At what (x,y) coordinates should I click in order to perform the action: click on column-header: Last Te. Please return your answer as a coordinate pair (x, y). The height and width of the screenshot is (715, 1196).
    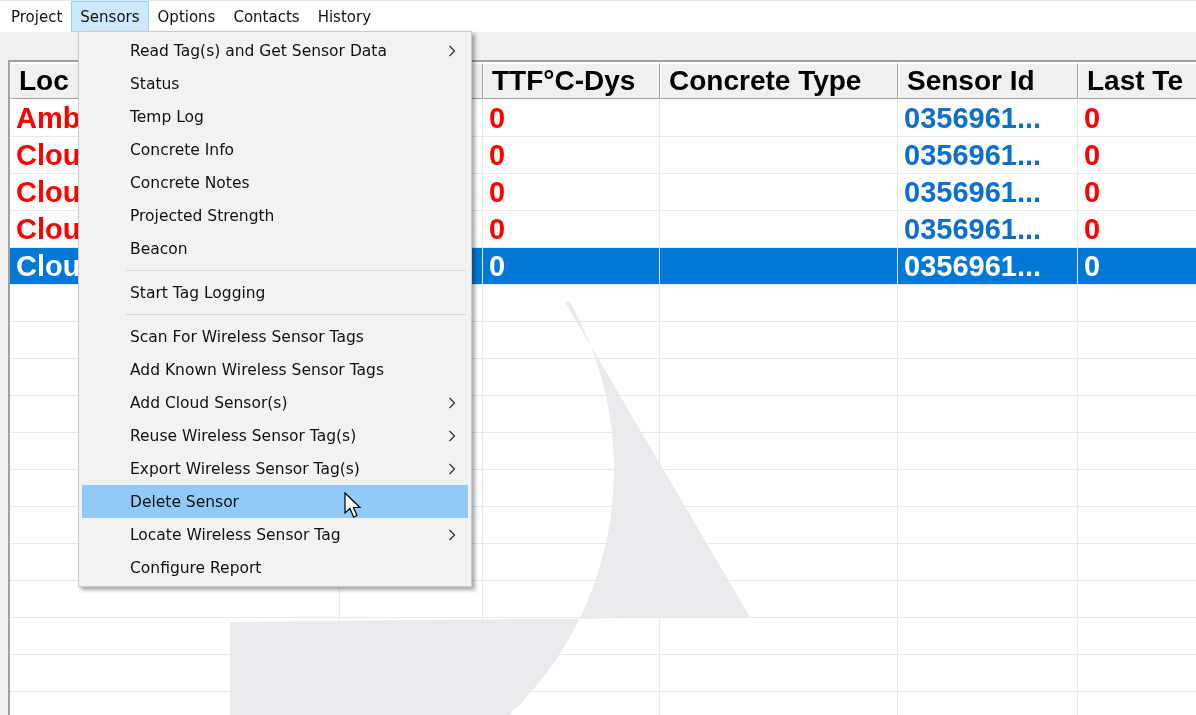
    Looking at the image, I should click on (1137, 81).